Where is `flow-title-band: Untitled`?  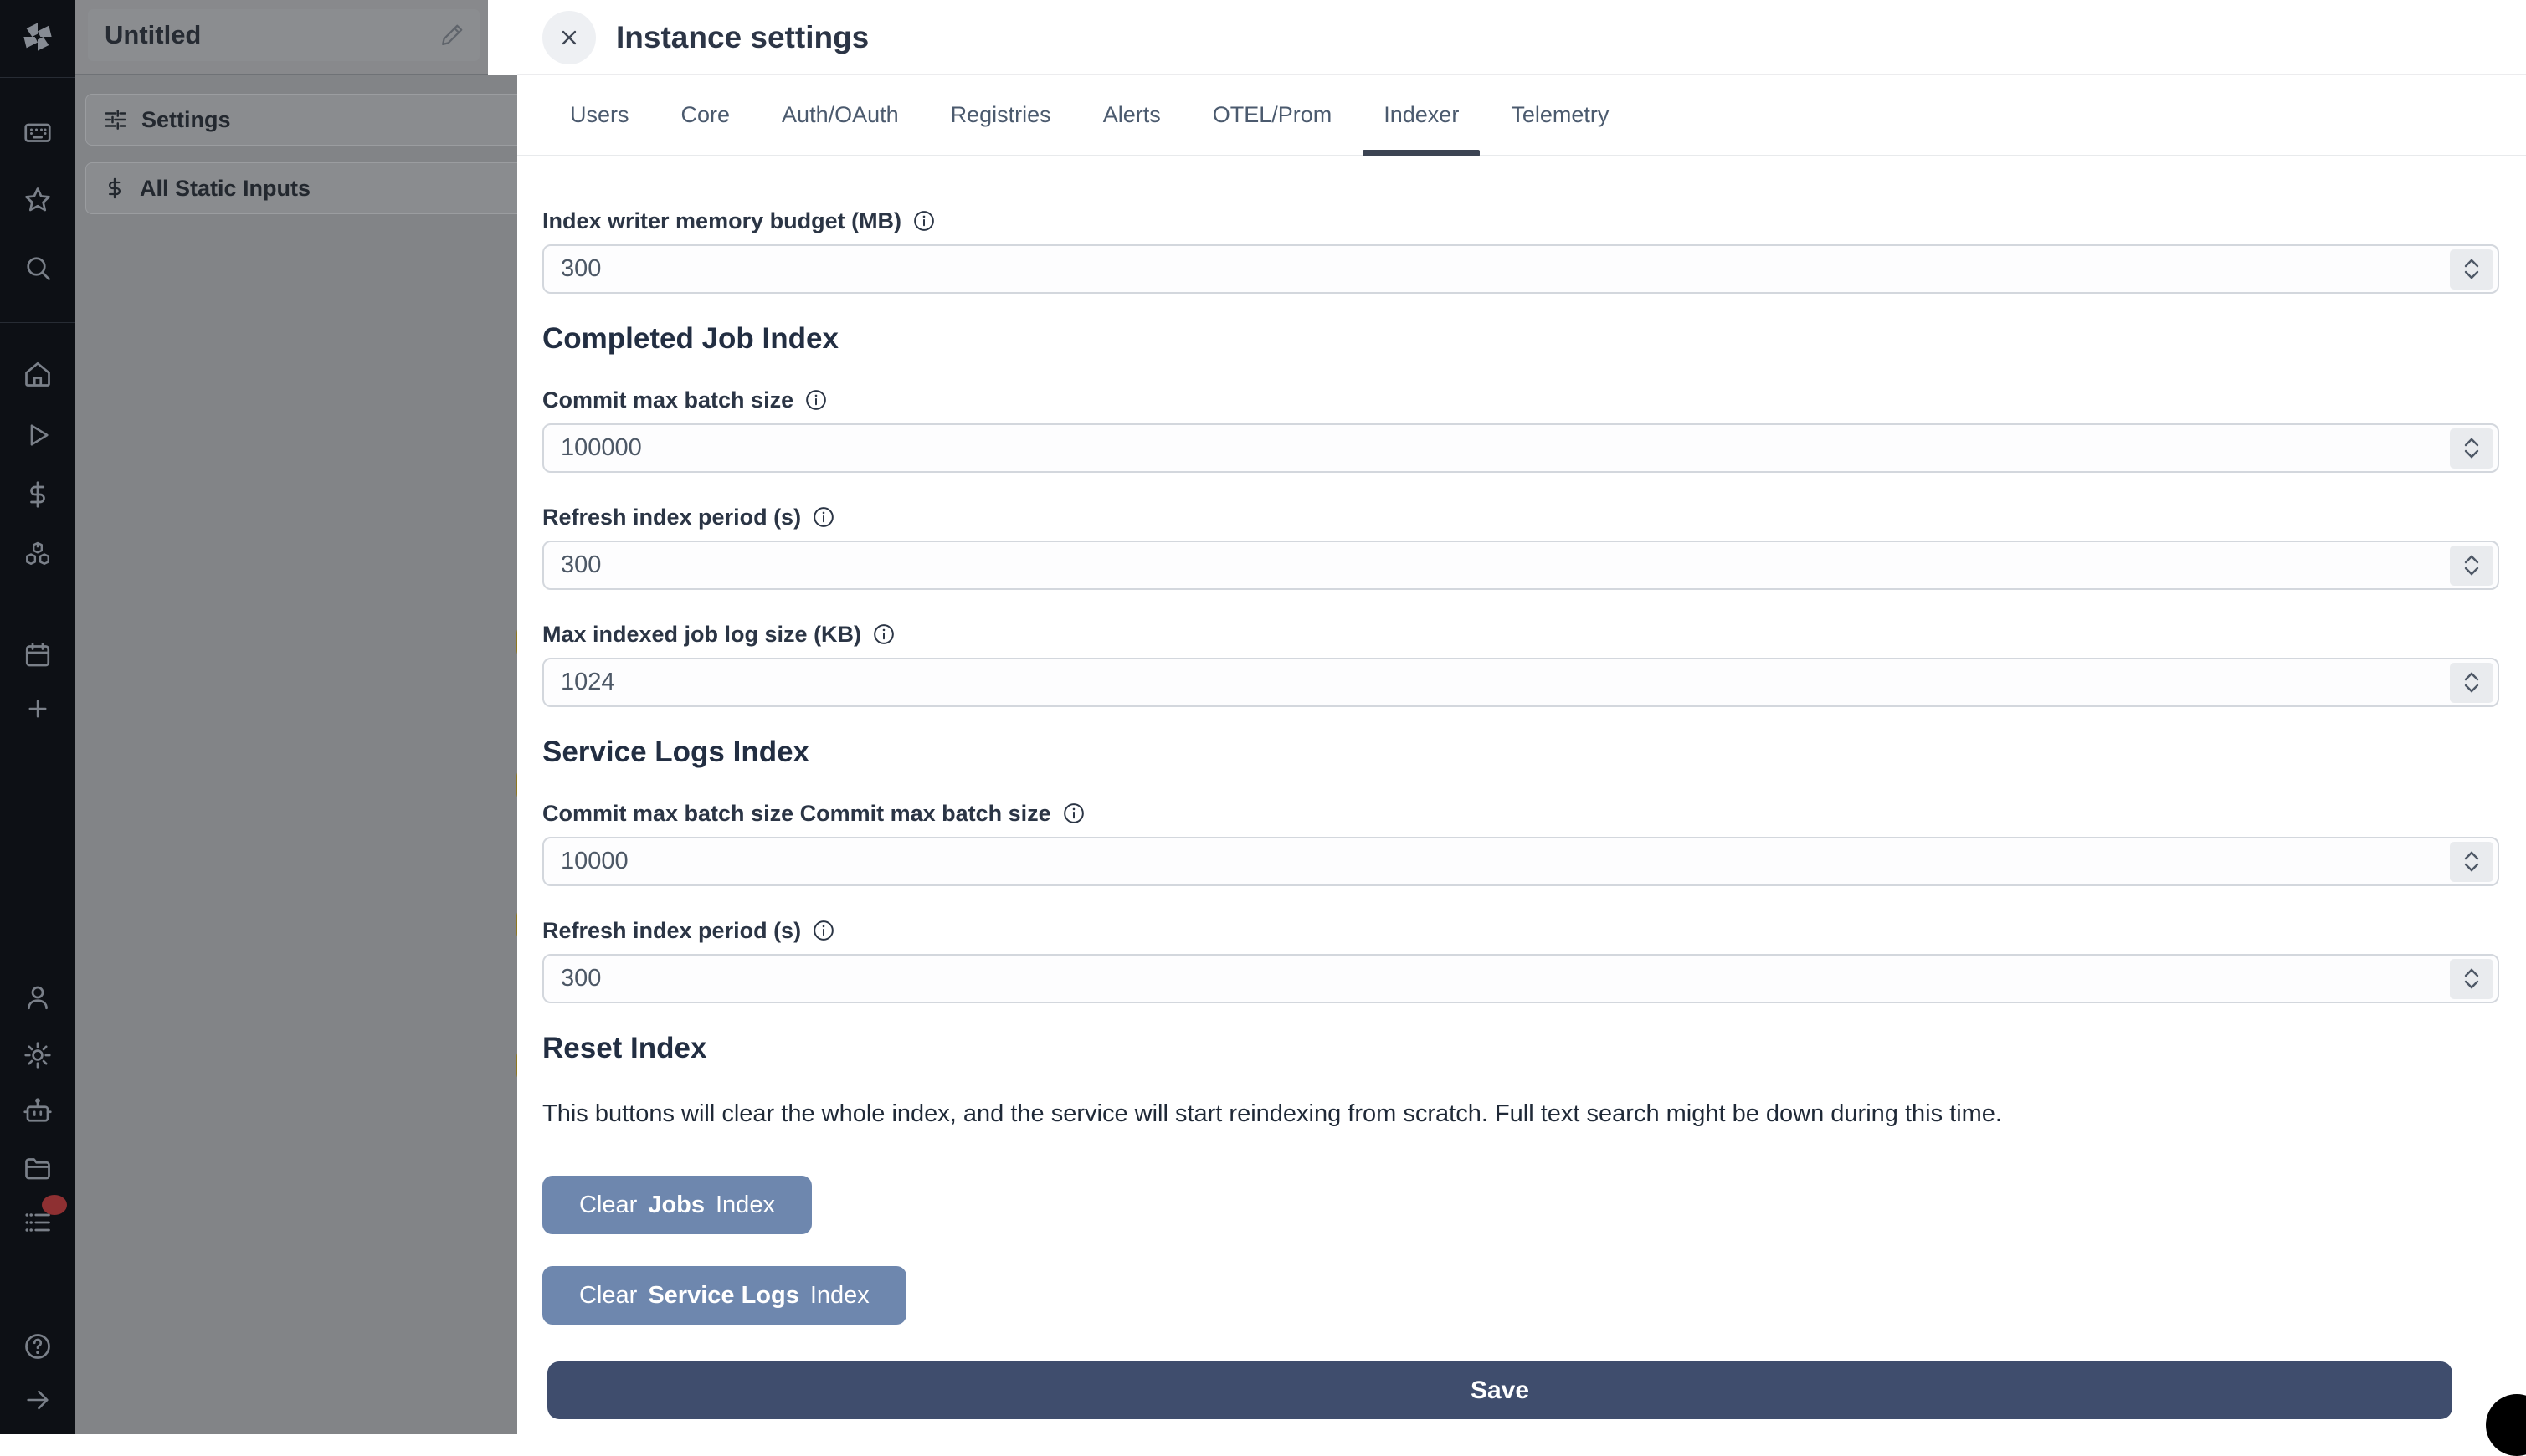 flow-title-band: Untitled is located at coordinates (284, 35).